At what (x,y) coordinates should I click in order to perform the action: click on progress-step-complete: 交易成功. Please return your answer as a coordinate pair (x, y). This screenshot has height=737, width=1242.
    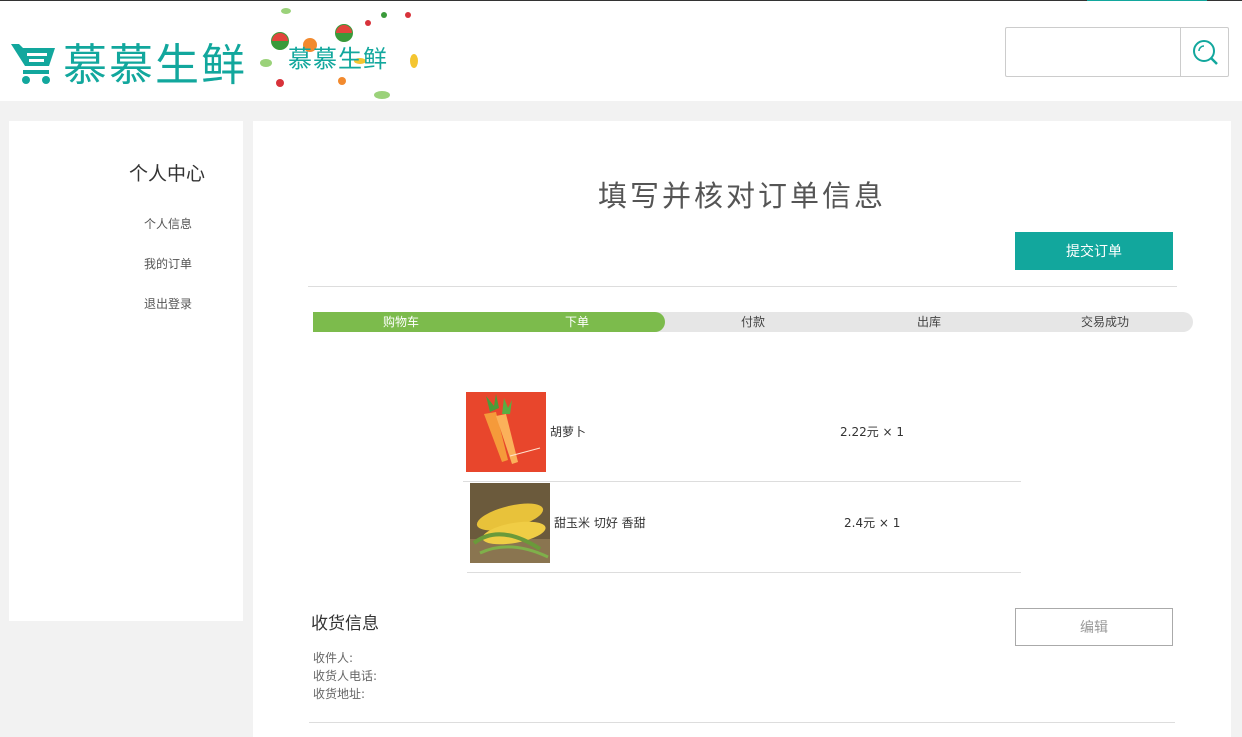
    Looking at the image, I should click on (1104, 322).